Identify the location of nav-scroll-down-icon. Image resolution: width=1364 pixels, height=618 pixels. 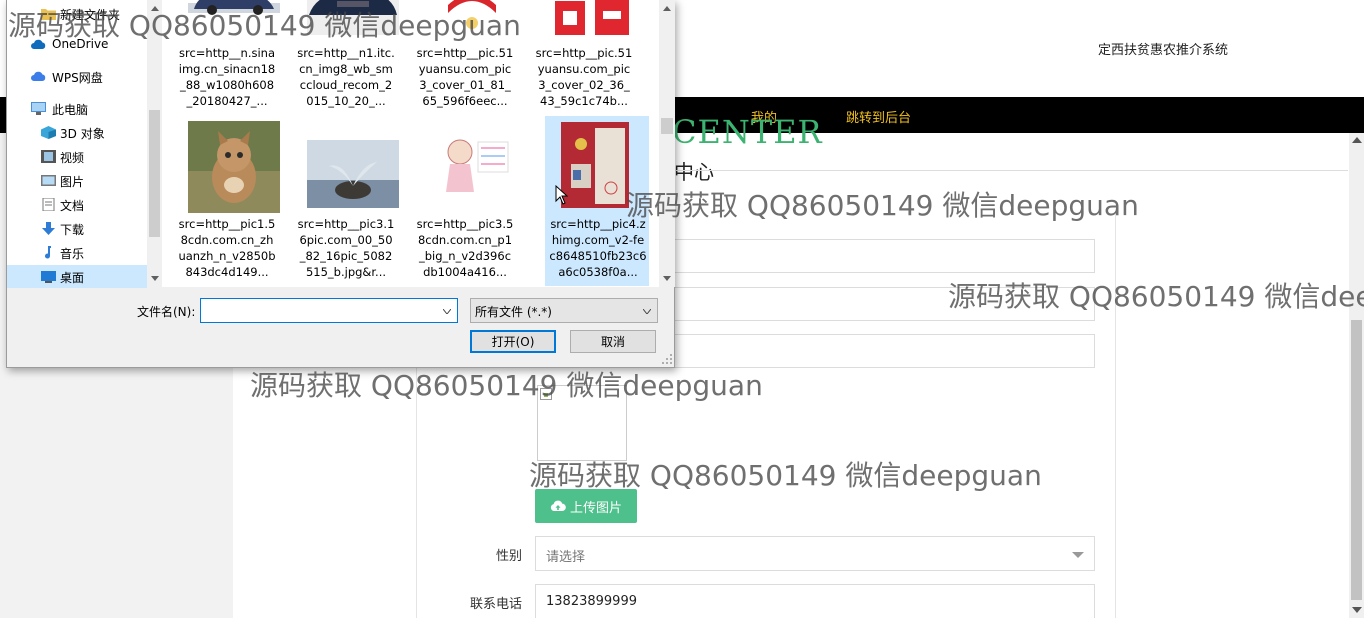
(155, 278).